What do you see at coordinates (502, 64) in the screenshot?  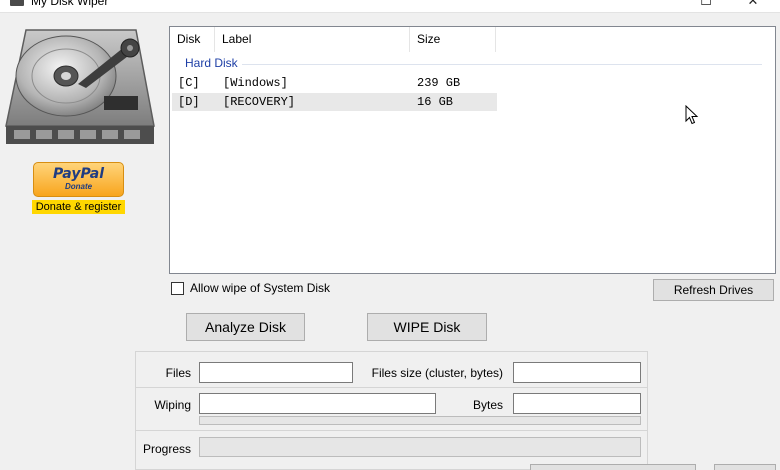 I see `group-divider` at bounding box center [502, 64].